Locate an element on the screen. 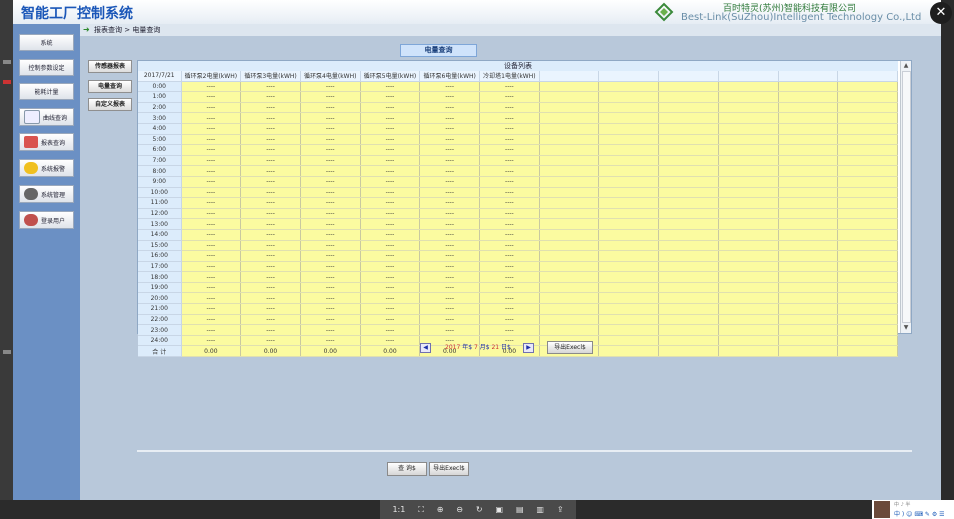 This screenshot has width=954, height=519. export-excel-bottom-button: 导出Execl$ is located at coordinates (449, 469).